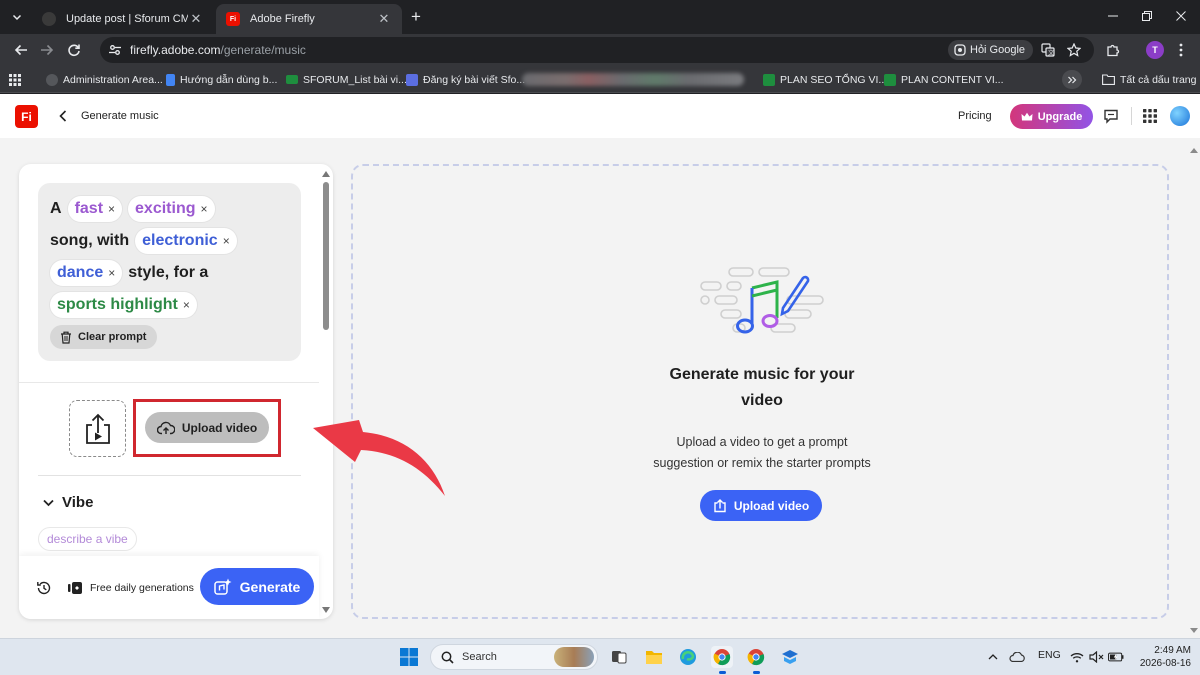 The width and height of the screenshot is (1200, 675). Describe the element at coordinates (1147, 16) in the screenshot. I see `restore-window-icon` at that location.